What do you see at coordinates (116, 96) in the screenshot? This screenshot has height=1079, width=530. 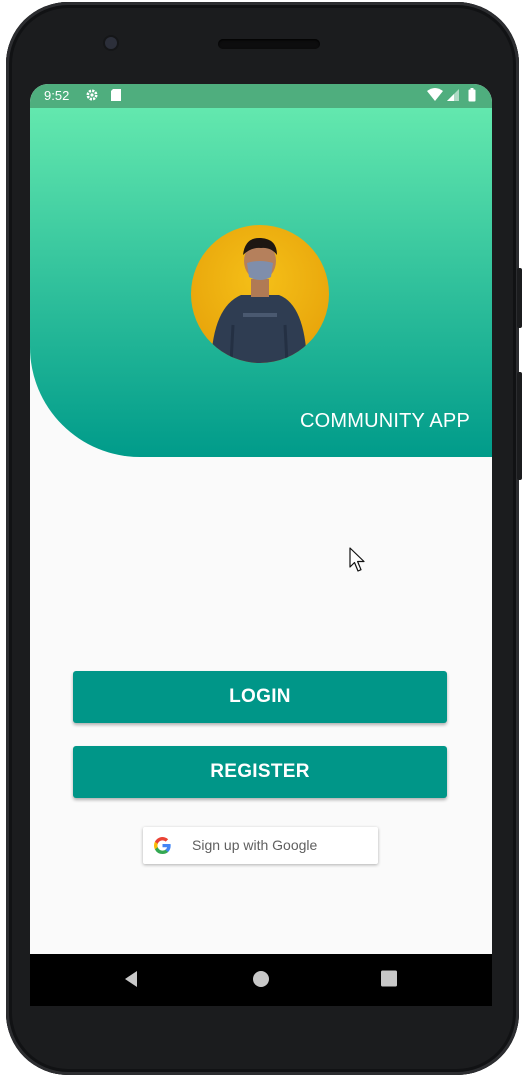 I see `sd-card-icon` at bounding box center [116, 96].